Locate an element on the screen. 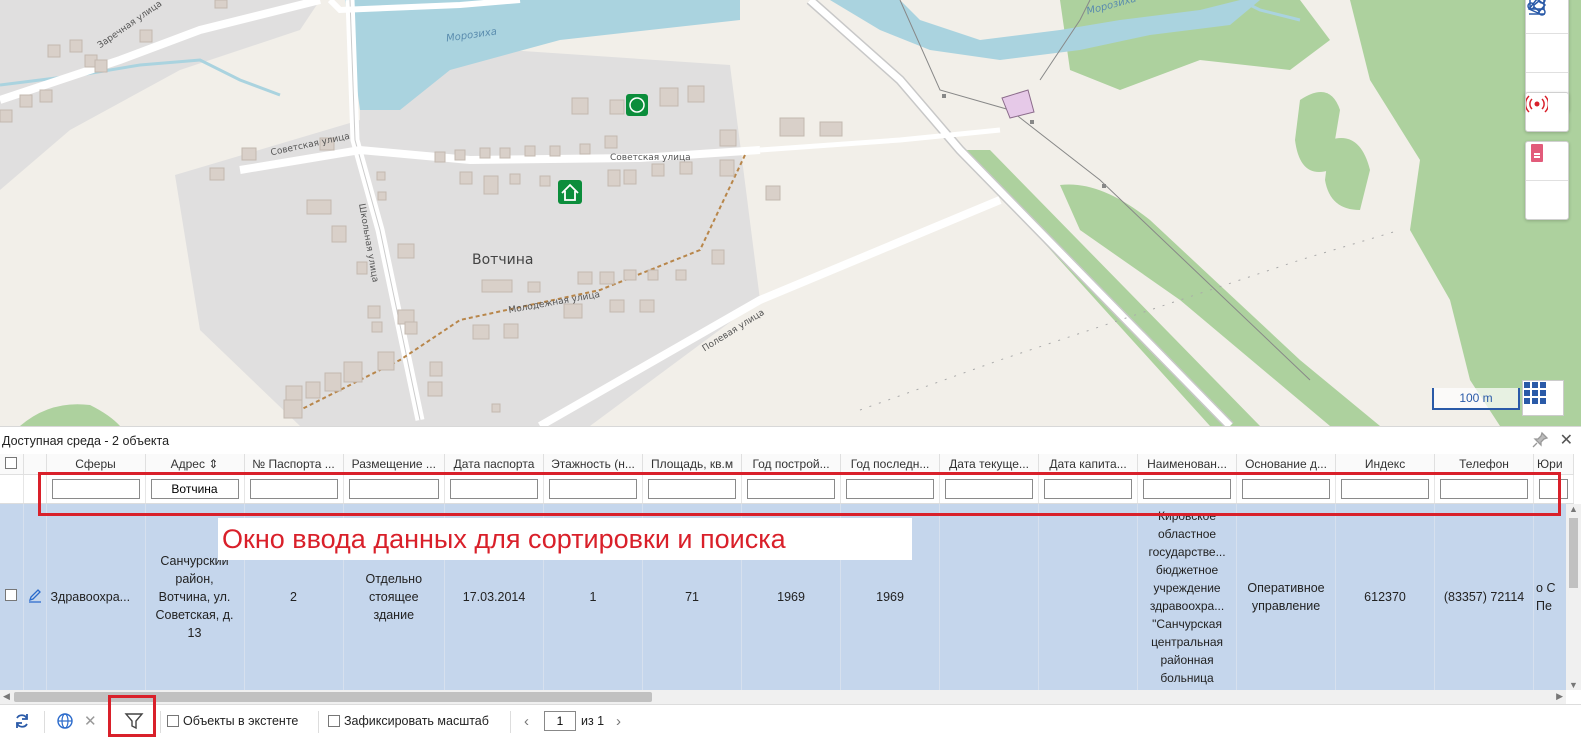 The width and height of the screenshot is (1581, 743). street-label: Советская улица is located at coordinates (650, 158).